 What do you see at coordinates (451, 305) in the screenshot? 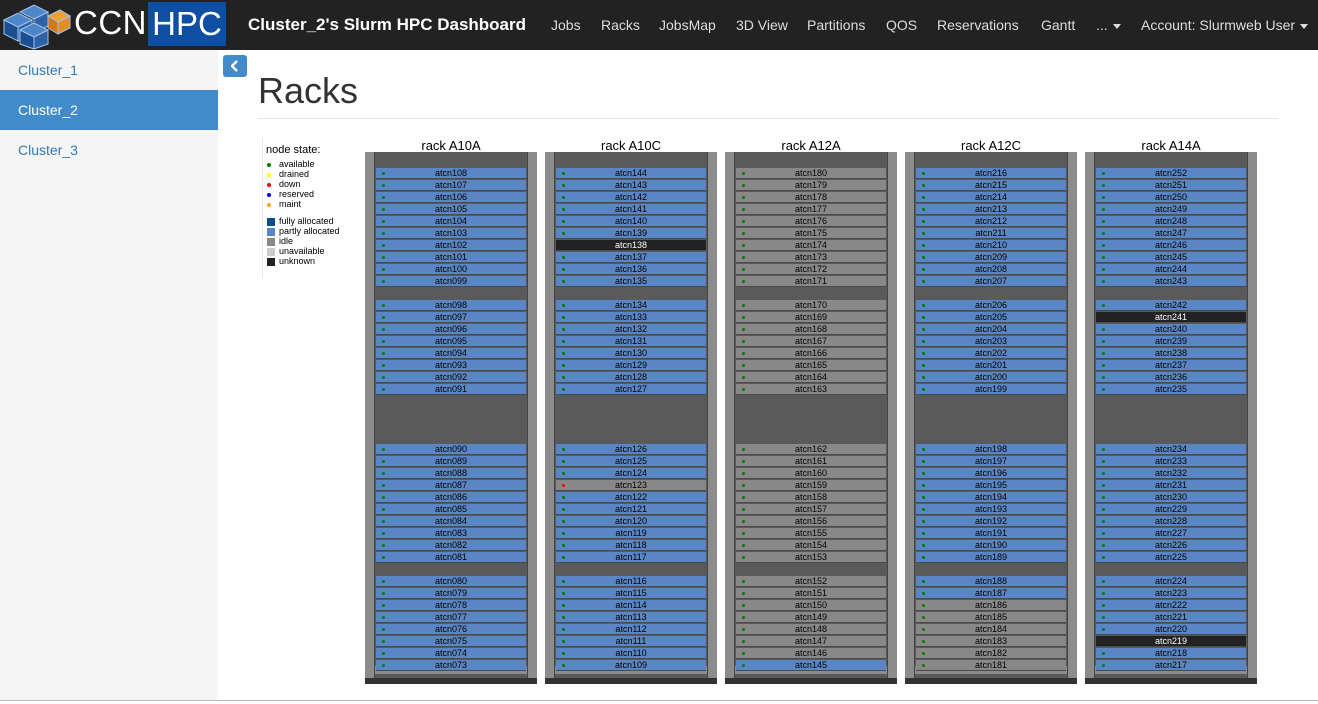
I see `node-atcn098: atcn098` at bounding box center [451, 305].